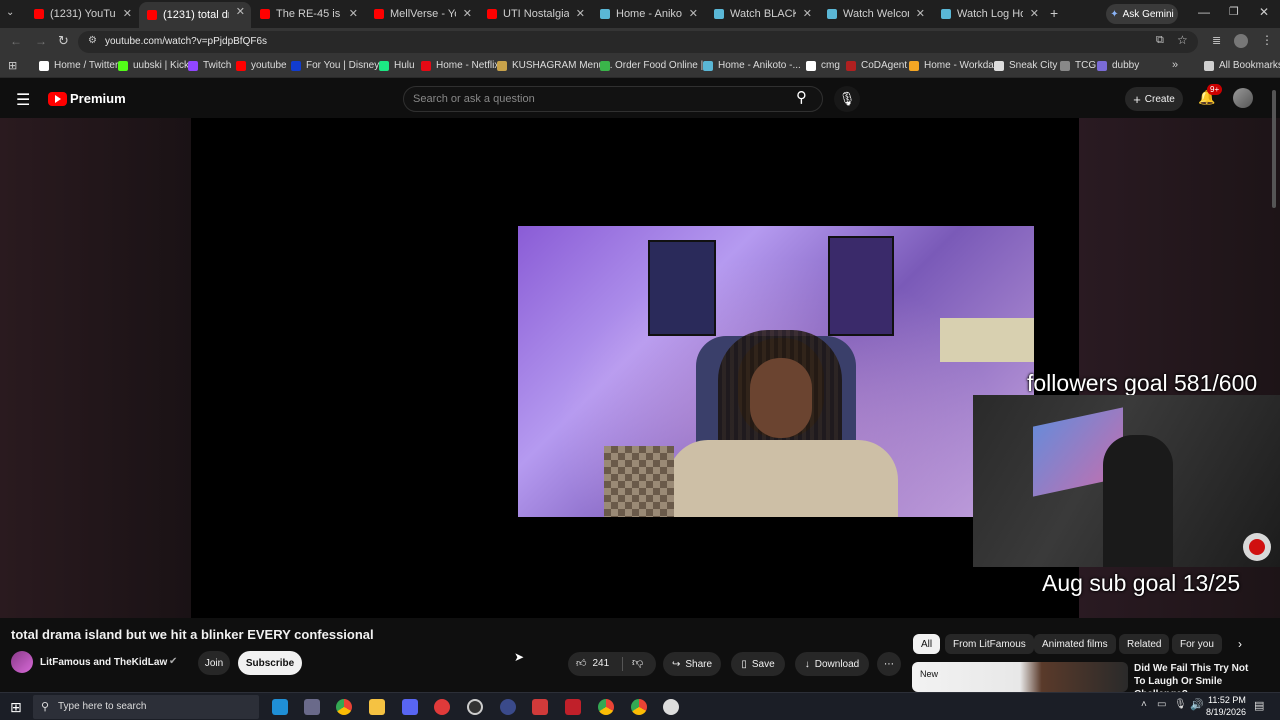 This screenshot has width=1280, height=720. Describe the element at coordinates (1054, 13) in the screenshot. I see `new-tab-button: +` at that location.